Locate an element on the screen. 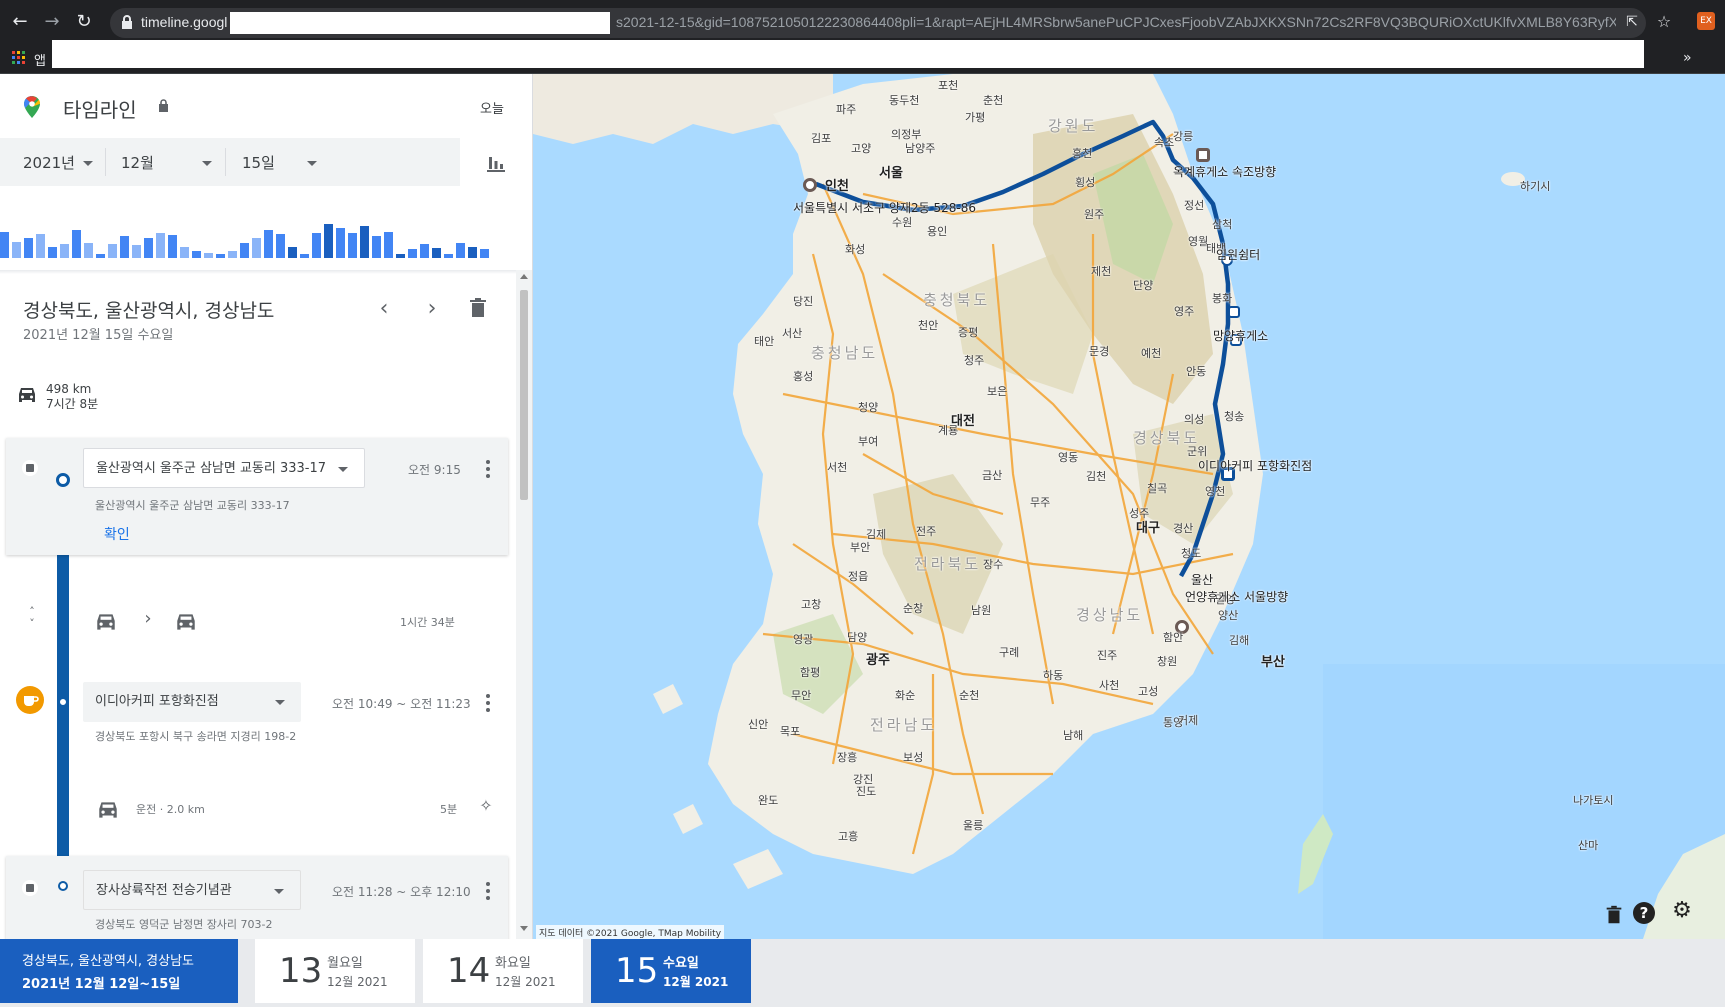 The image size is (1725, 1007). scroll-up-icon is located at coordinates (524, 276).